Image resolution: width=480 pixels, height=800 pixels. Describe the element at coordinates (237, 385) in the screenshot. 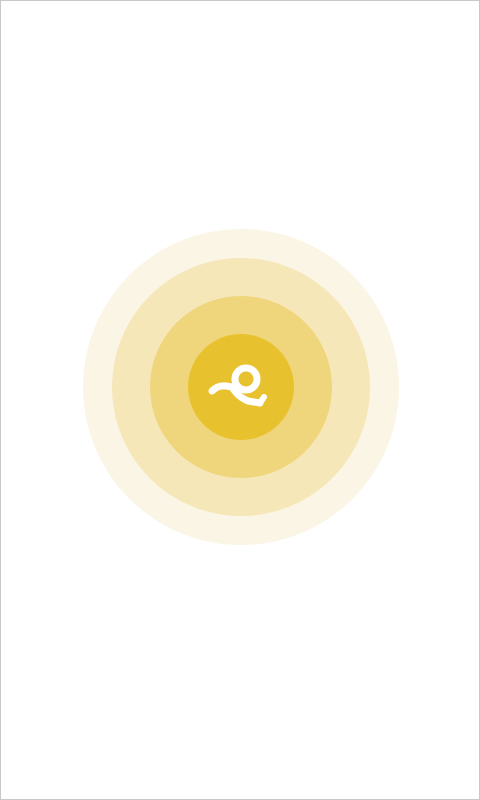

I see `runner-logo-icon` at that location.